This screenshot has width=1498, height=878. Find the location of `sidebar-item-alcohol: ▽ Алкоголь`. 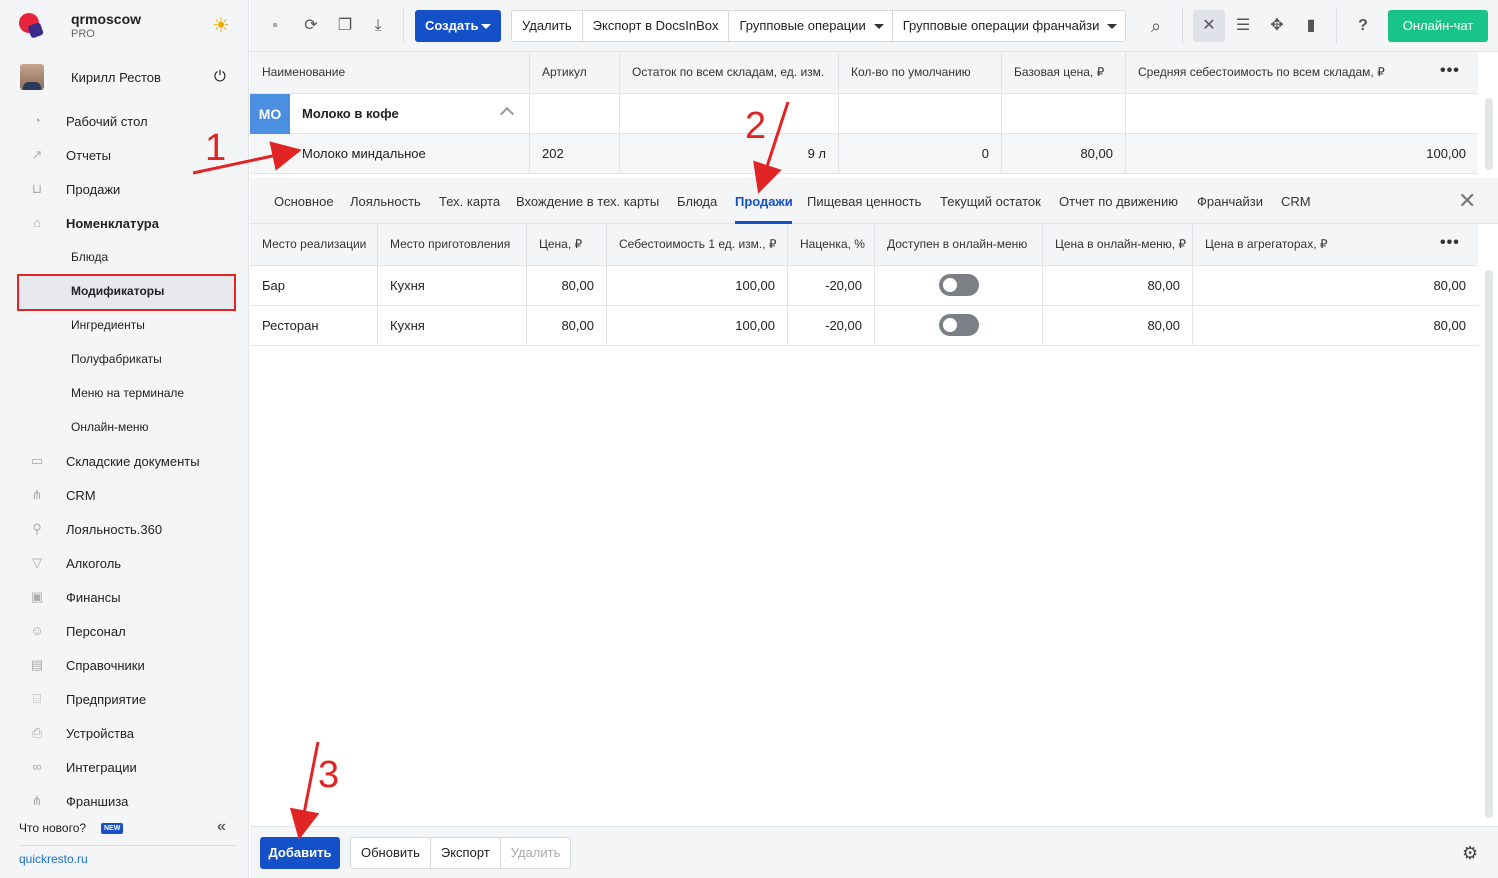

sidebar-item-alcohol: ▽ Алкоголь is located at coordinates (124, 563).